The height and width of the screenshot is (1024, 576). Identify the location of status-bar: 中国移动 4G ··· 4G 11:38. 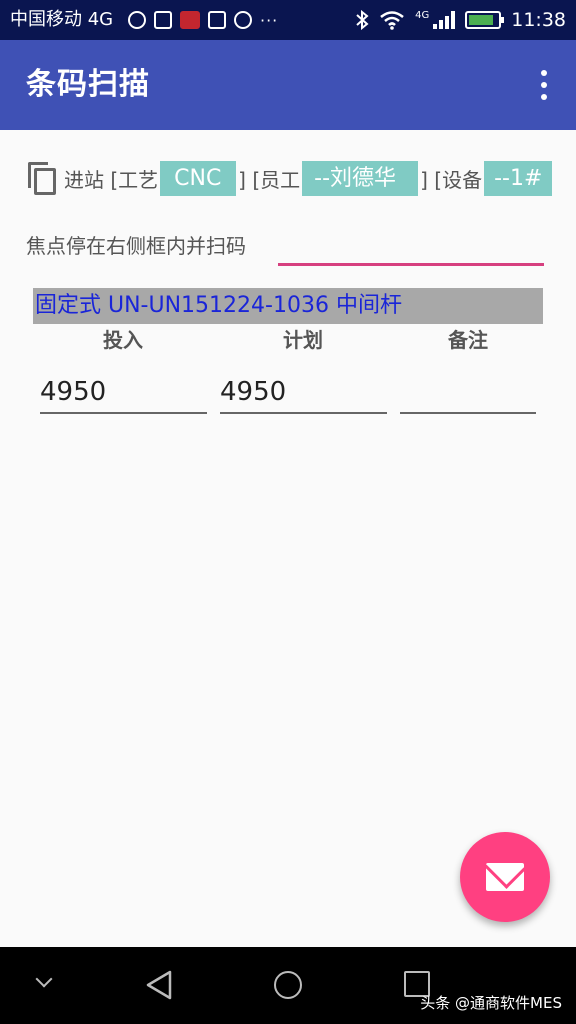
(288, 20).